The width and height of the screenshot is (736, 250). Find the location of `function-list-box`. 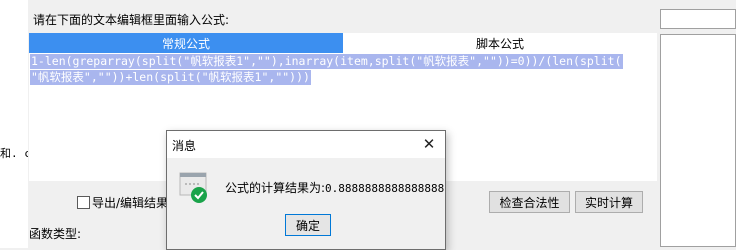

function-list-box is located at coordinates (698, 140).